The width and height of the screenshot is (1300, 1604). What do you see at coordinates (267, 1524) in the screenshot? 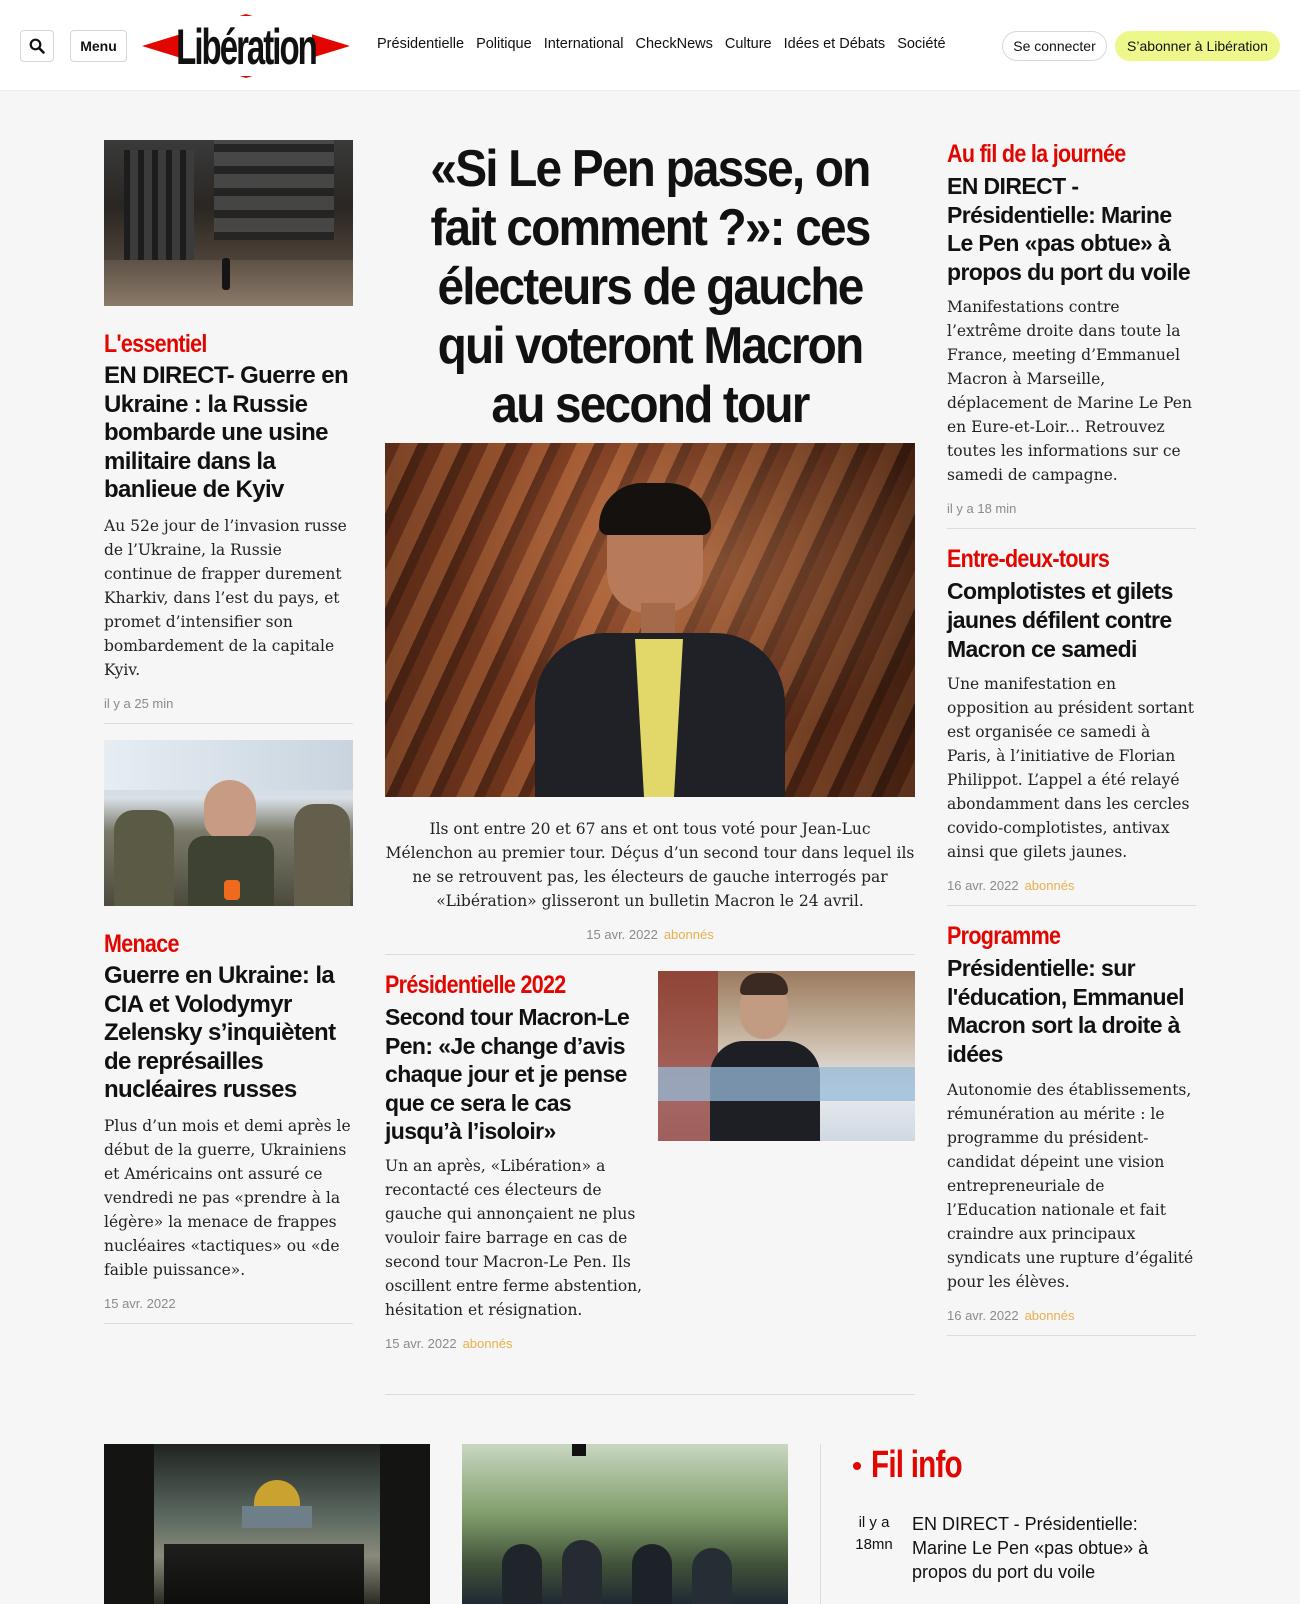
I see `article-image-dome-of-the-rock` at bounding box center [267, 1524].